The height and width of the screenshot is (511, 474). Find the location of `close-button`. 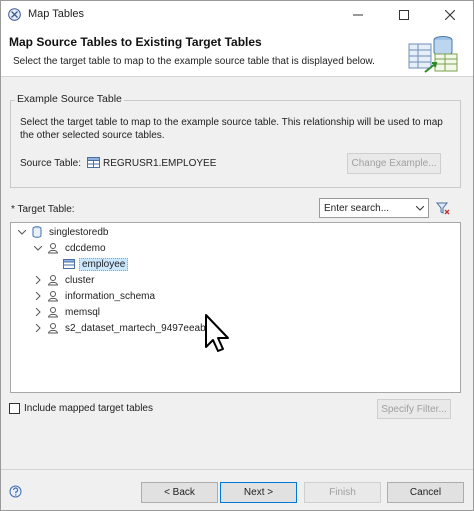

close-button is located at coordinates (450, 14).